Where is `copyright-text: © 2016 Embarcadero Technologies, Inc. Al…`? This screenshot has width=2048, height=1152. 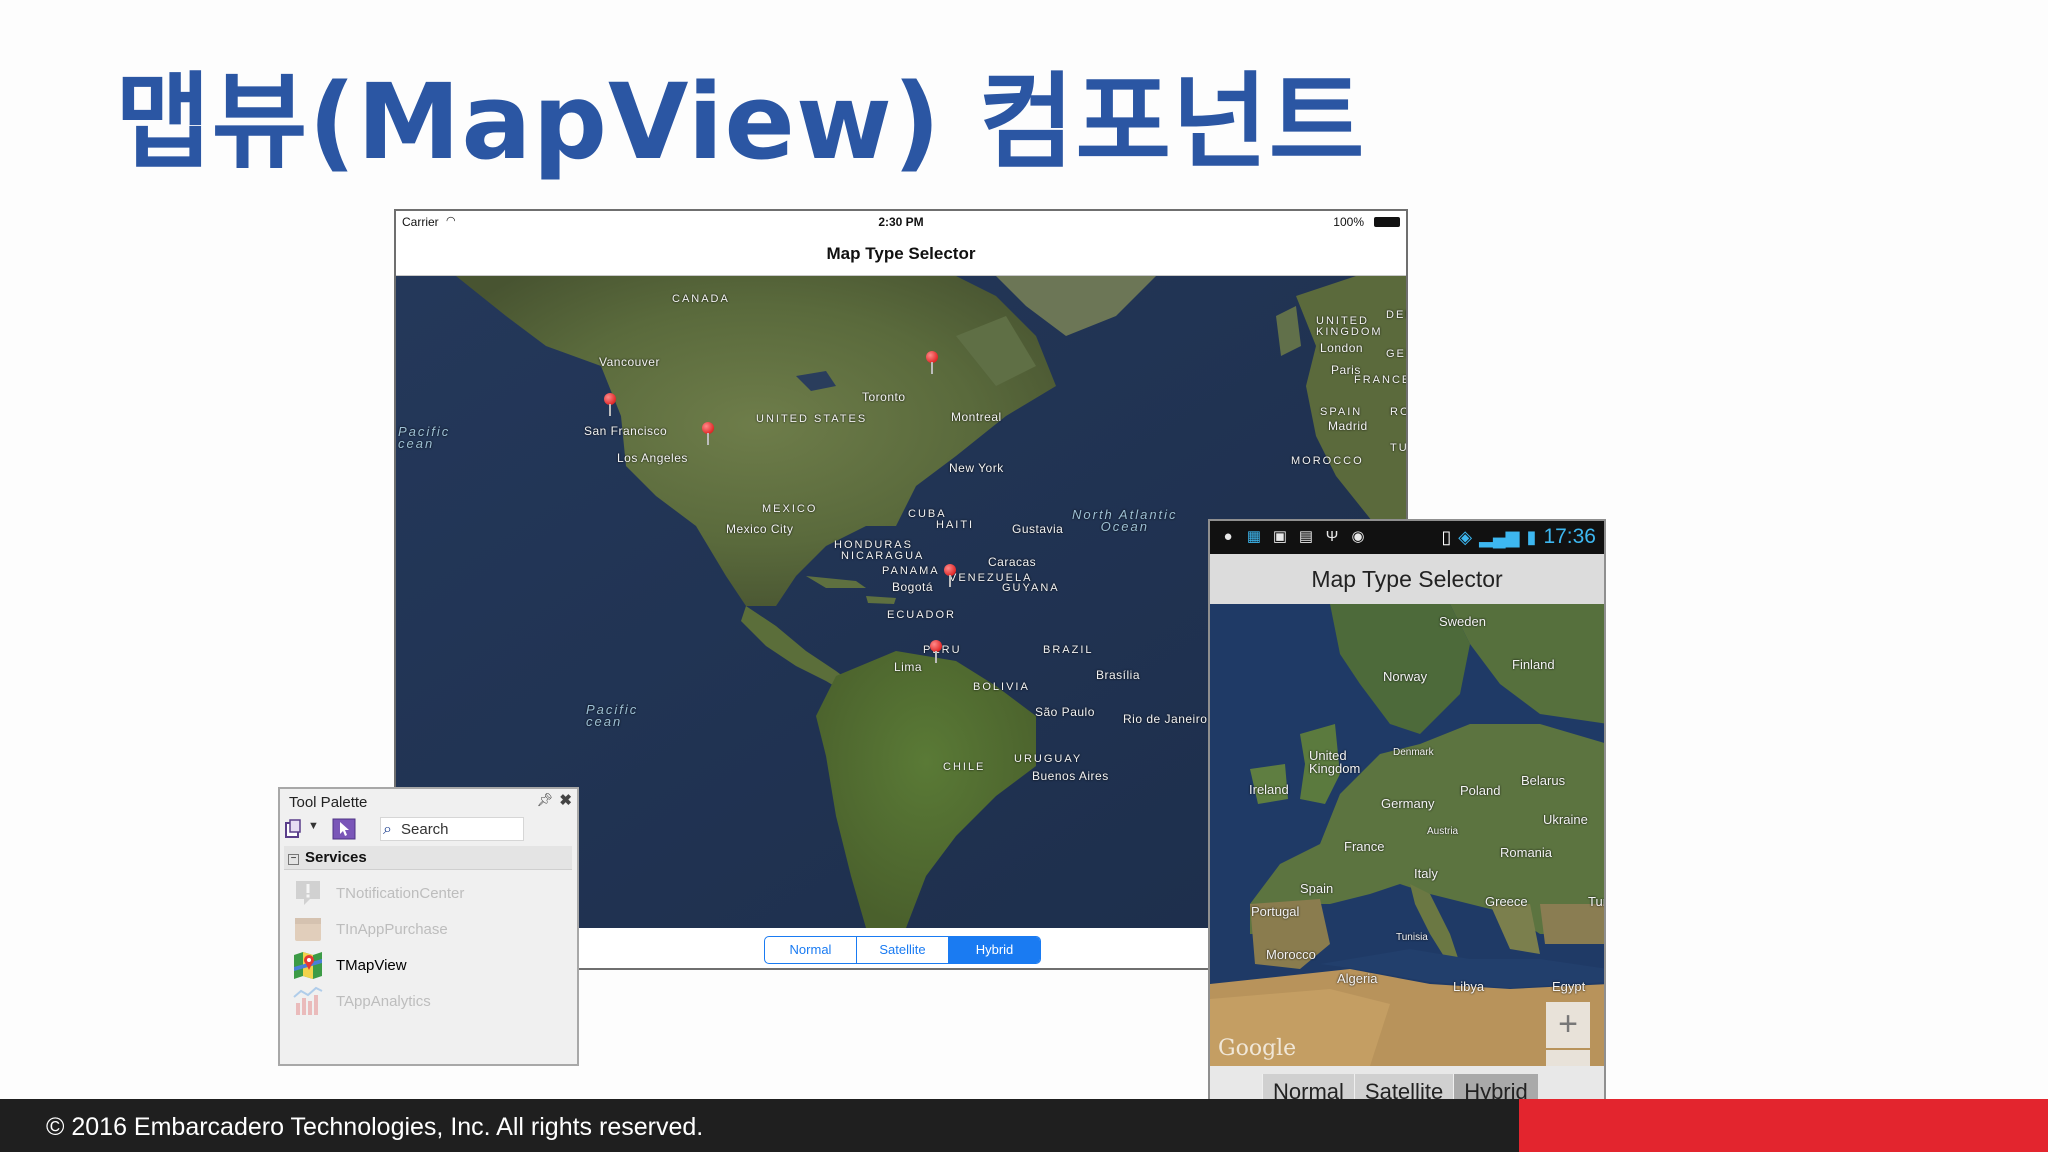 copyright-text: © 2016 Embarcadero Technologies, Inc. Al… is located at coordinates (375, 1127).